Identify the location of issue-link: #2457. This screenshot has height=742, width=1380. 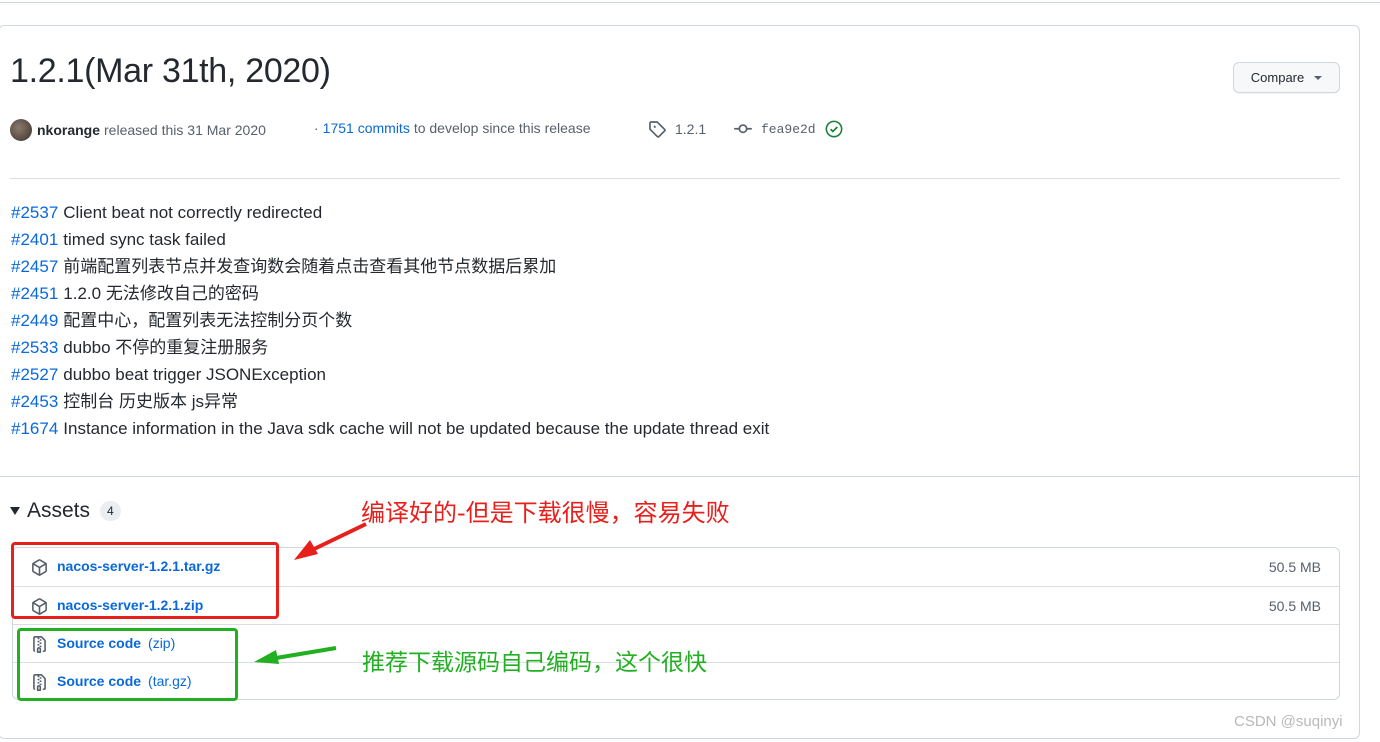
(34, 266).